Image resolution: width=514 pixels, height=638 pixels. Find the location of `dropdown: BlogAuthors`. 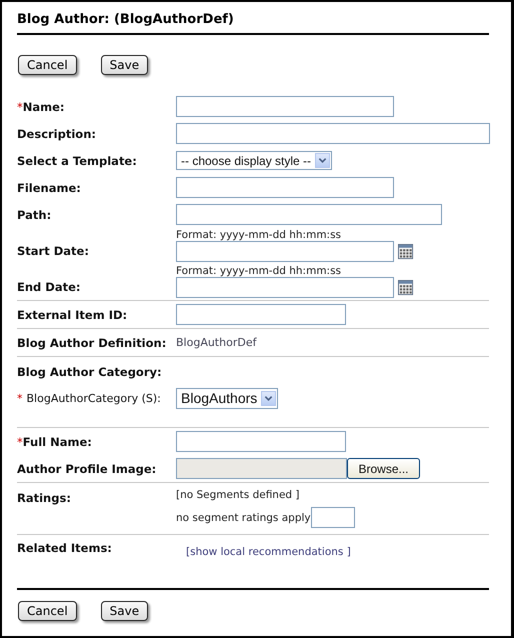

dropdown: BlogAuthors is located at coordinates (227, 398).